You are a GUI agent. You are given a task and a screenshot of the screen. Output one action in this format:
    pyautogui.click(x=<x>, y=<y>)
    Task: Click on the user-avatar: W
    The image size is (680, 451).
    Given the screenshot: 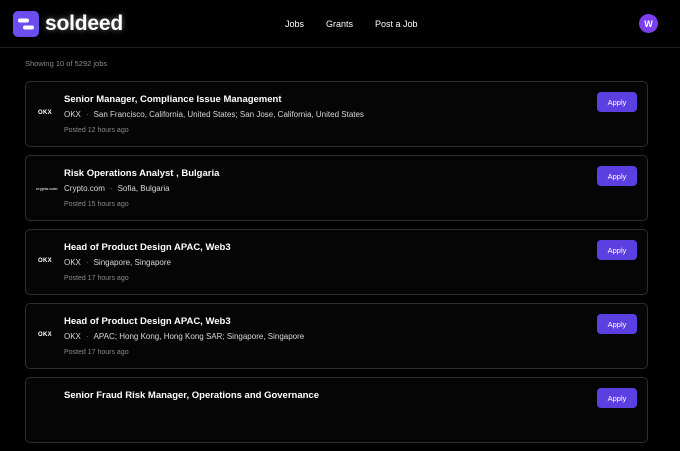 What is the action you would take?
    pyautogui.click(x=648, y=23)
    